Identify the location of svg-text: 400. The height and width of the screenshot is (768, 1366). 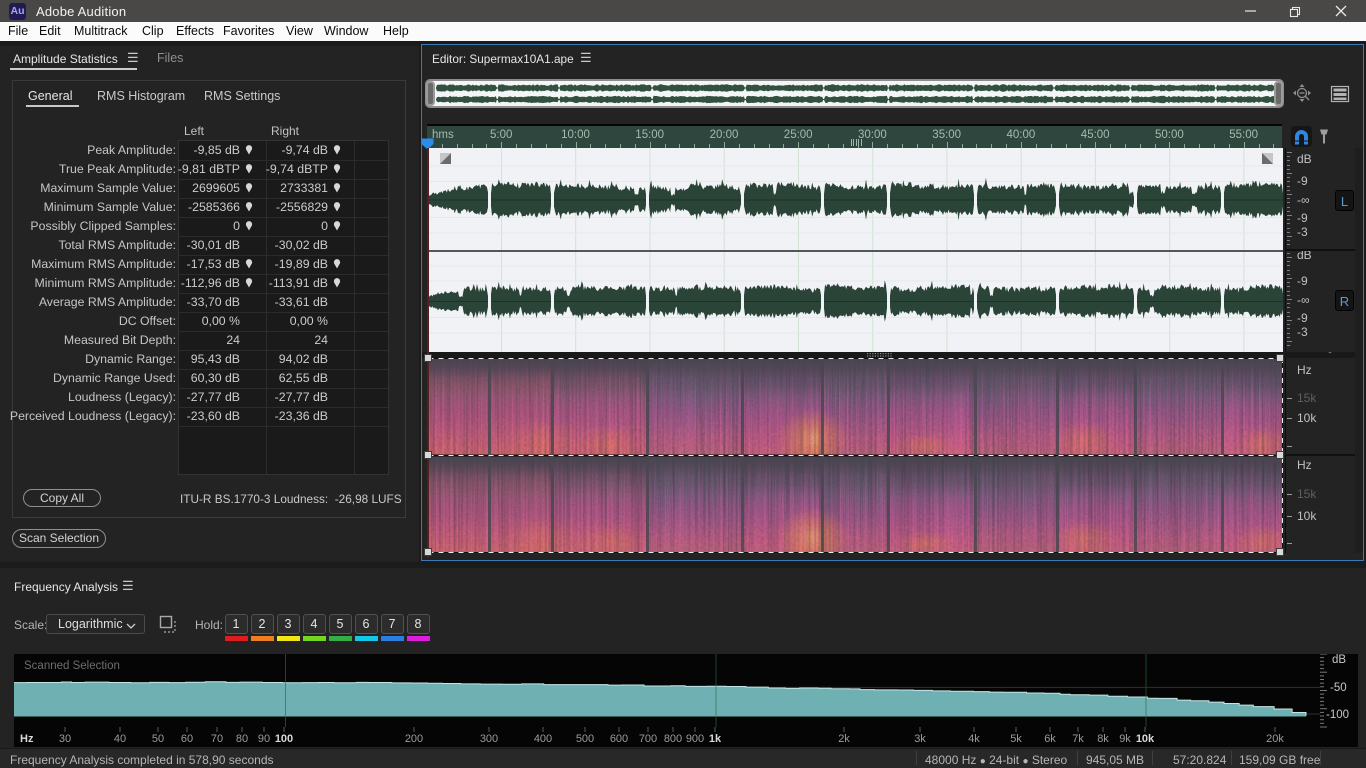
(543, 739).